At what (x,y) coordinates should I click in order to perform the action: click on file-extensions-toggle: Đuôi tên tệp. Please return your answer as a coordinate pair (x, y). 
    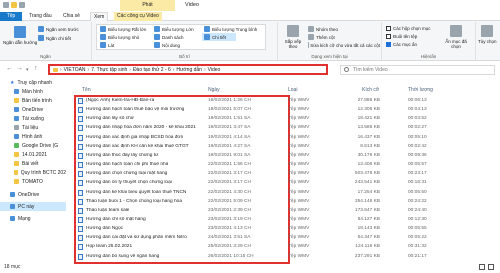
    Looking at the image, I should click on (401, 36).